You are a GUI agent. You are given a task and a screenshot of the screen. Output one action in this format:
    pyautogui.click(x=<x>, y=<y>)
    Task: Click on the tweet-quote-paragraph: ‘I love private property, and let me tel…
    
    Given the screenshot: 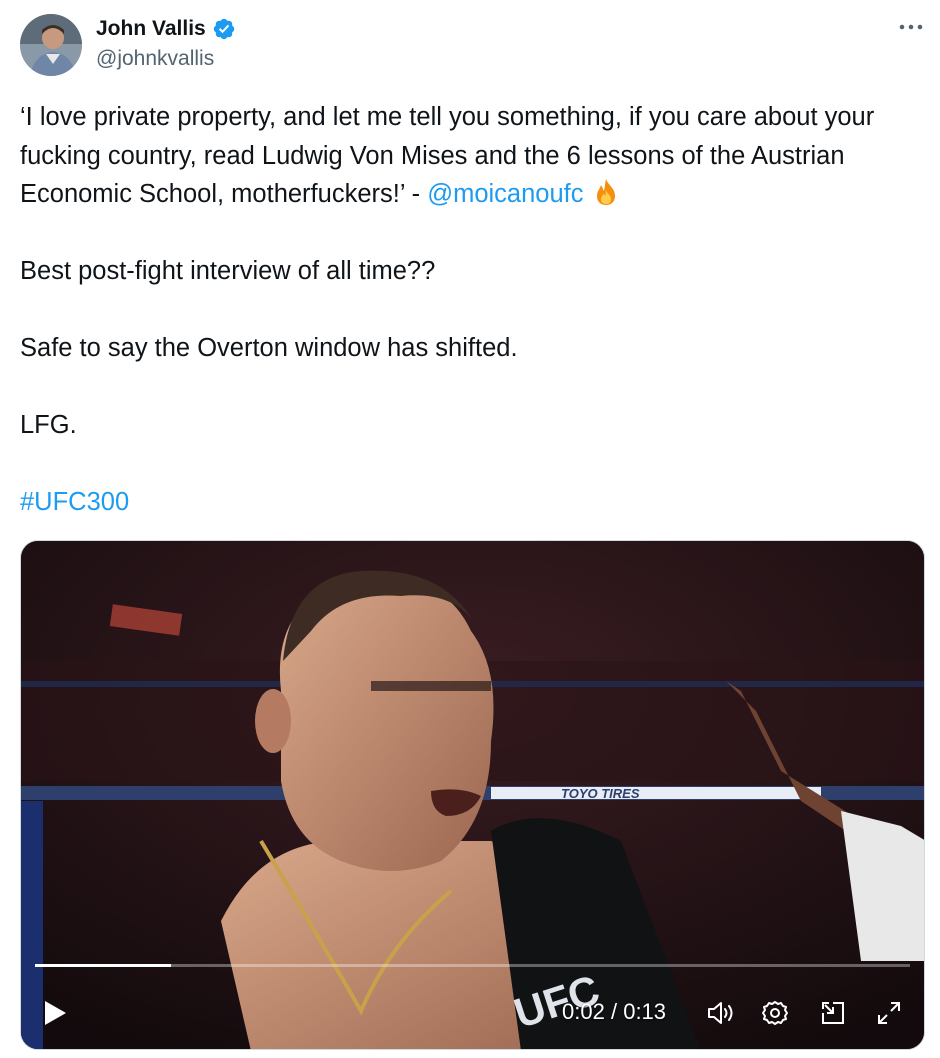 What is the action you would take?
    pyautogui.click(x=470, y=156)
    